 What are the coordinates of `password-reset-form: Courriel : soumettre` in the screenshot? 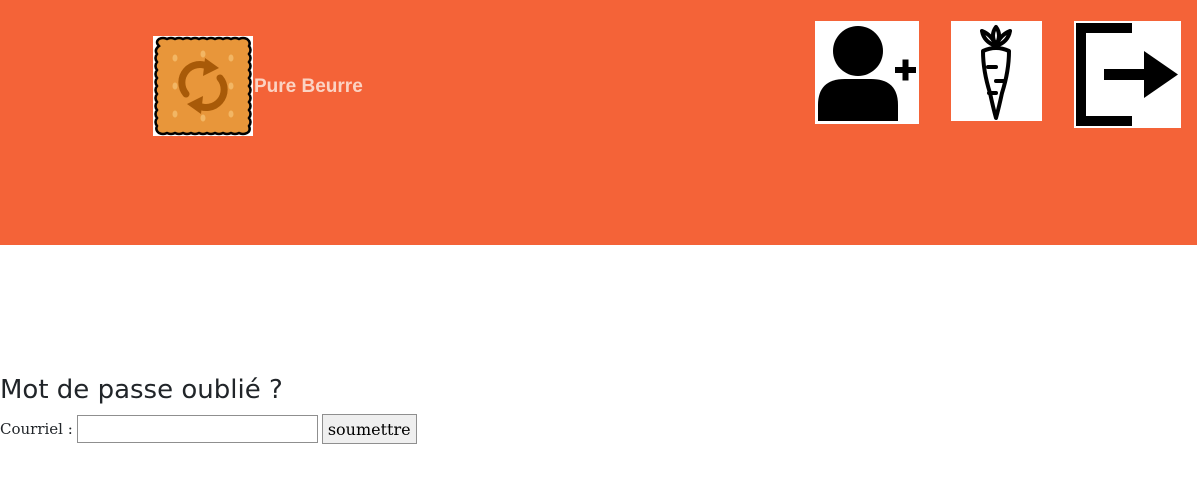 It's located at (208, 429).